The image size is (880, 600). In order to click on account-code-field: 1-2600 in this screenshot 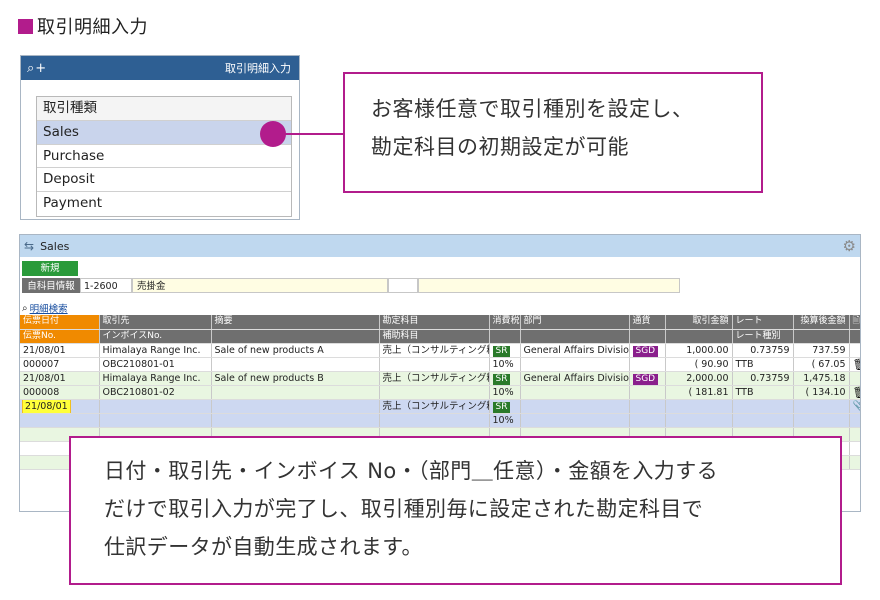, I will do `click(106, 285)`.